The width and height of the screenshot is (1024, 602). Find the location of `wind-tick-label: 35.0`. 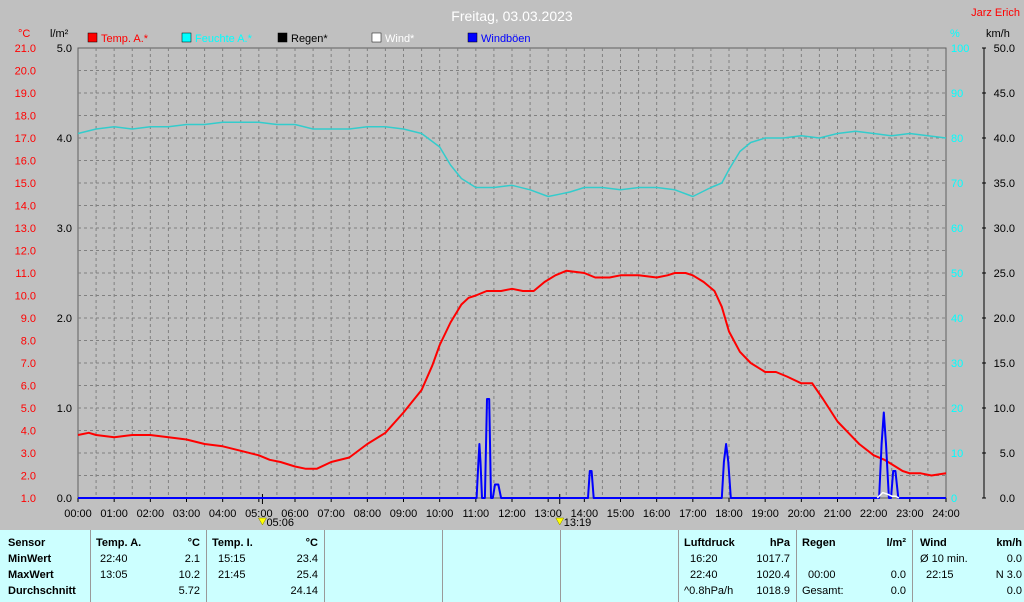

wind-tick-label: 35.0 is located at coordinates (1004, 184).